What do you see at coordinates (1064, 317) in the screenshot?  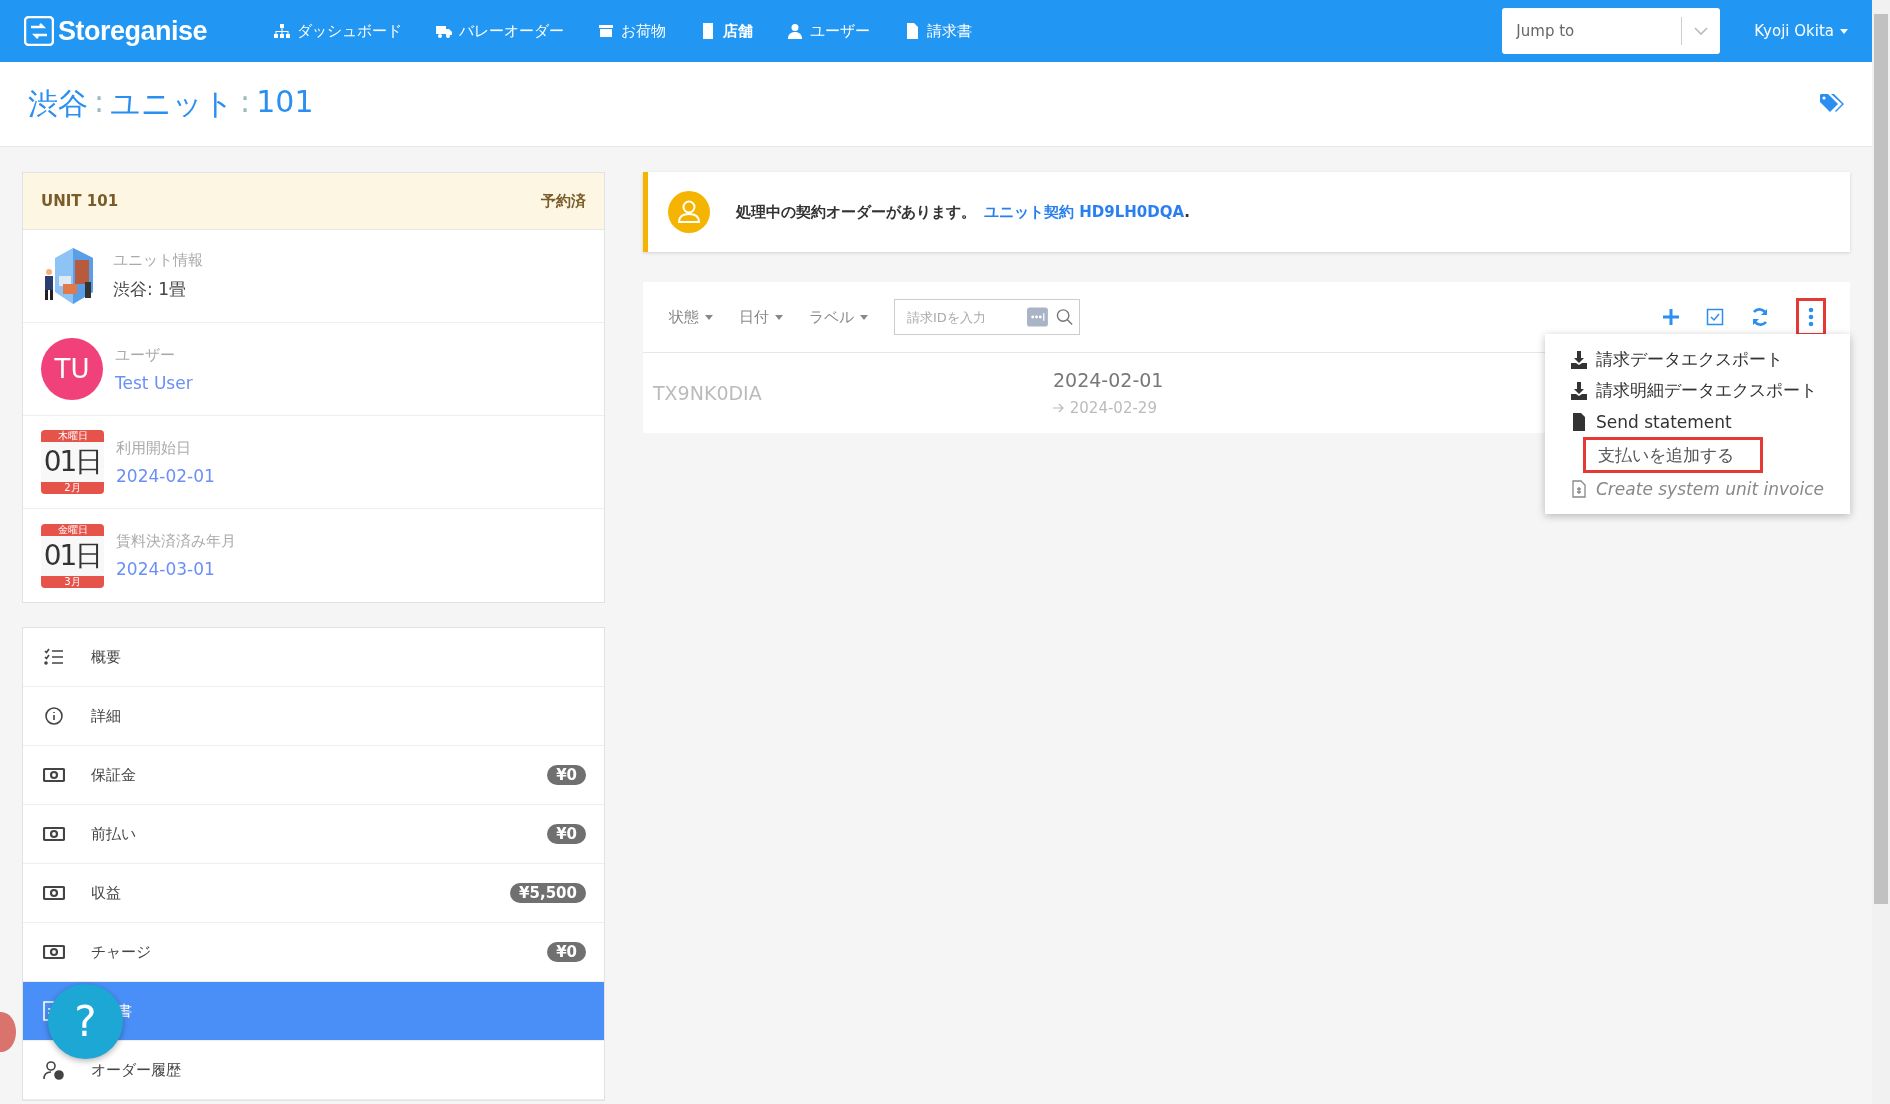 I see `search-icon` at bounding box center [1064, 317].